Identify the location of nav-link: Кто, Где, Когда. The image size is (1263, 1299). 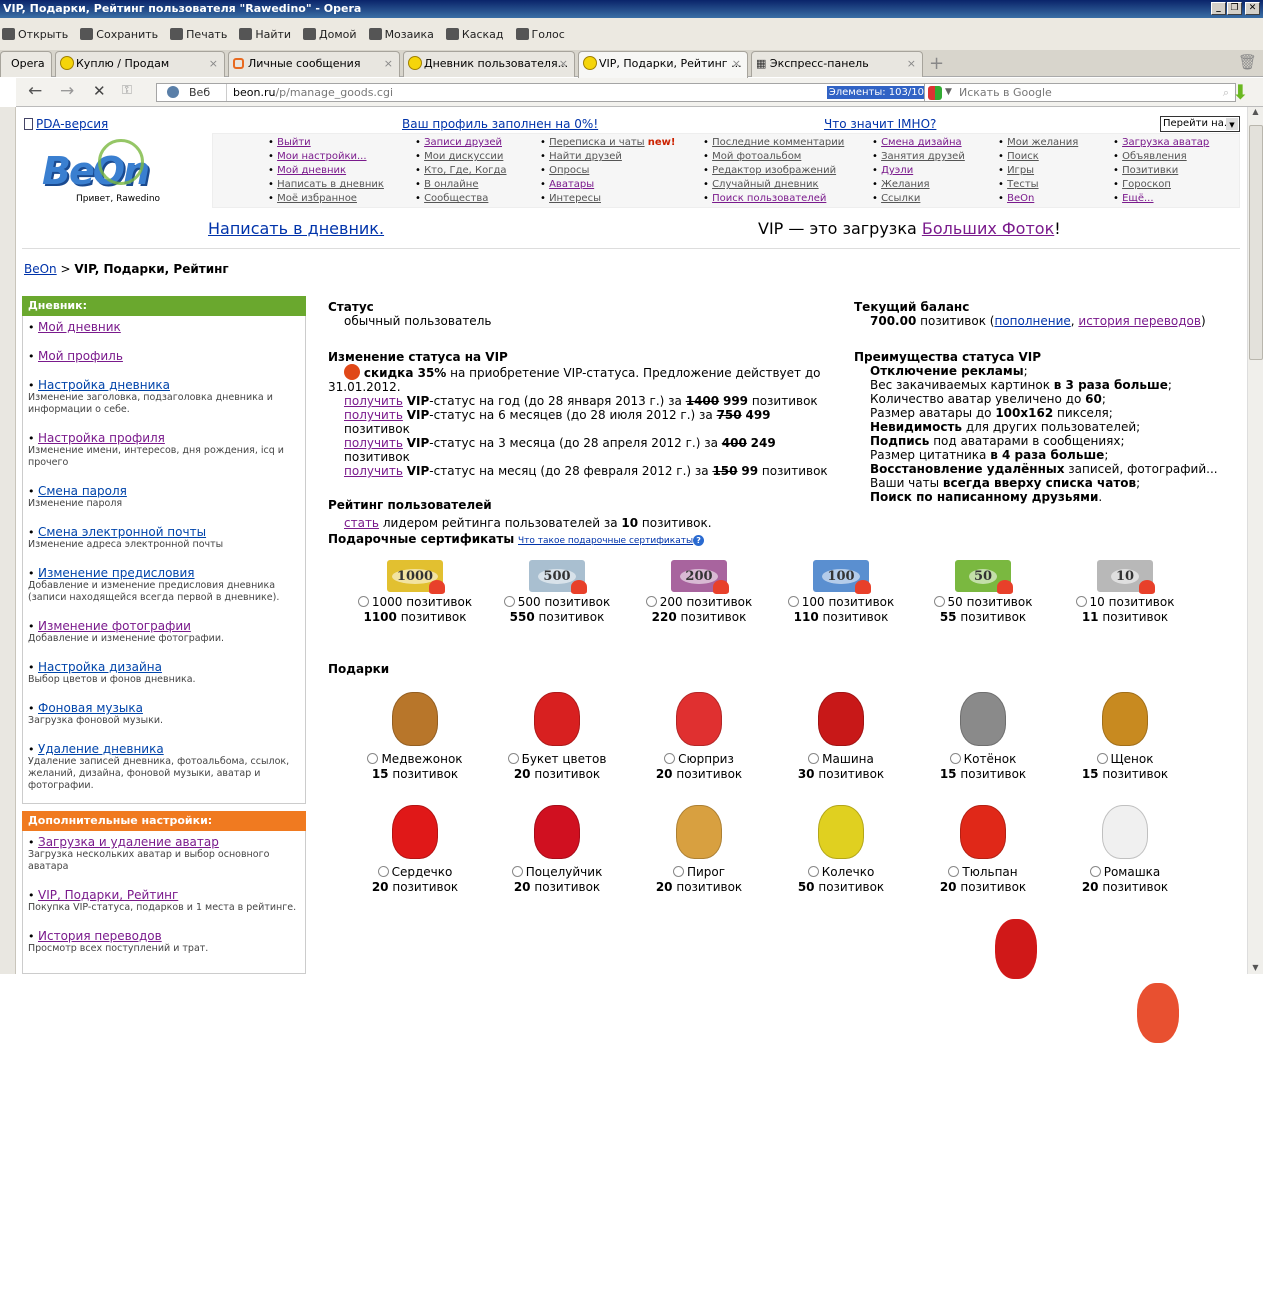
(465, 170).